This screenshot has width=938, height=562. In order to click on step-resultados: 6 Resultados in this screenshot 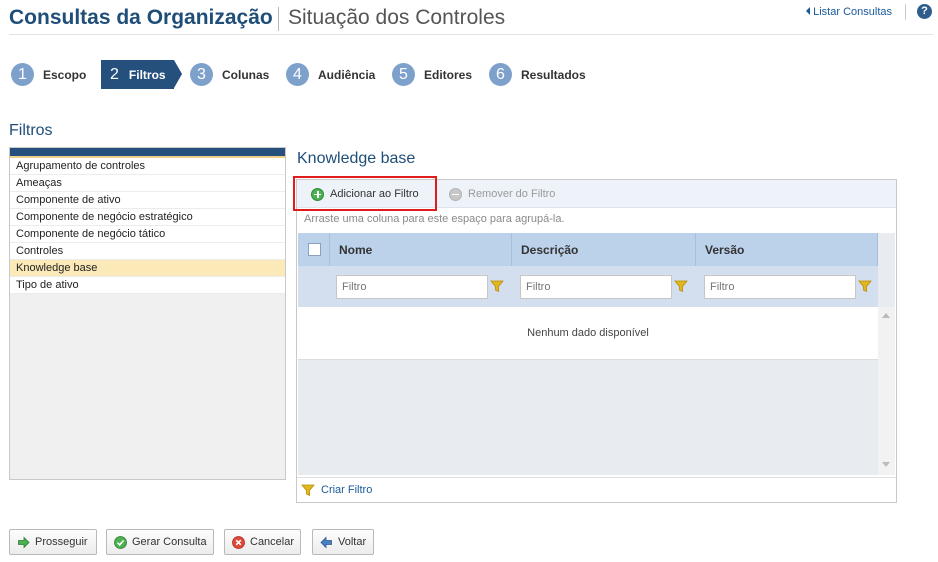, I will do `click(537, 74)`.